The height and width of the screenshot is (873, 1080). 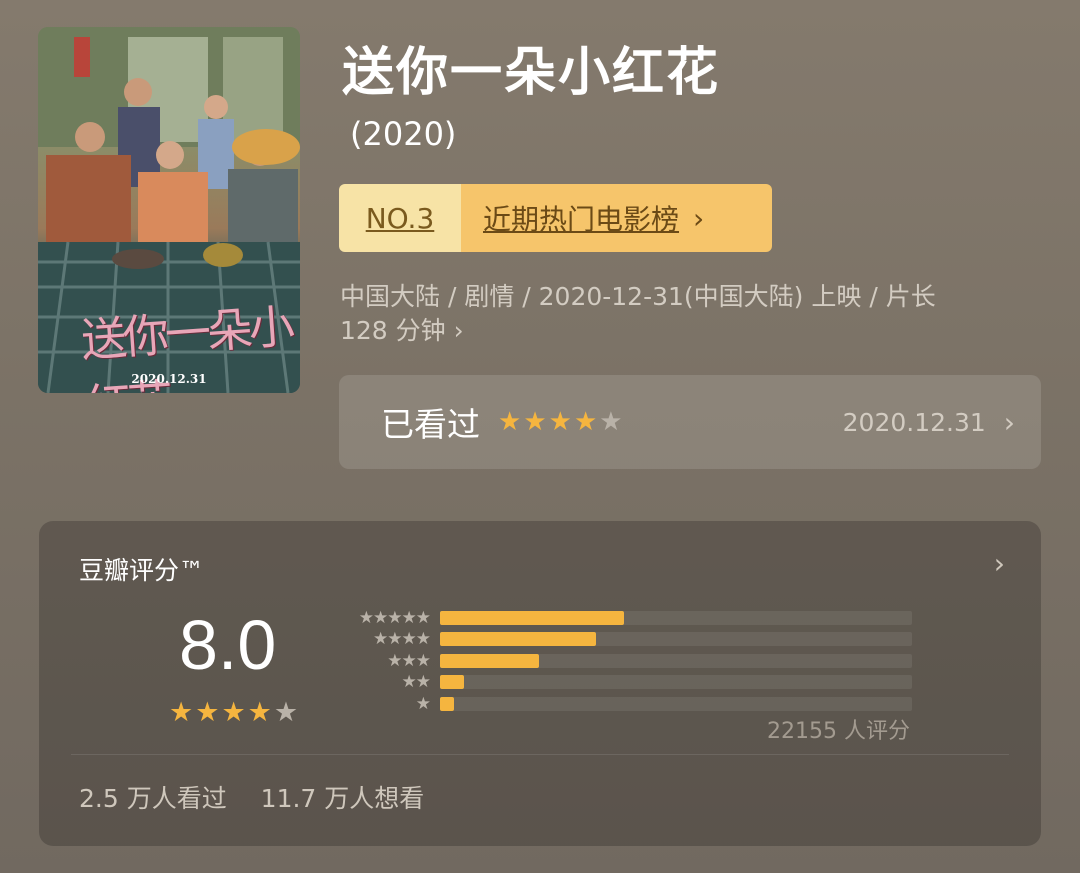 I want to click on ranking-number: NO.3, so click(x=400, y=218).